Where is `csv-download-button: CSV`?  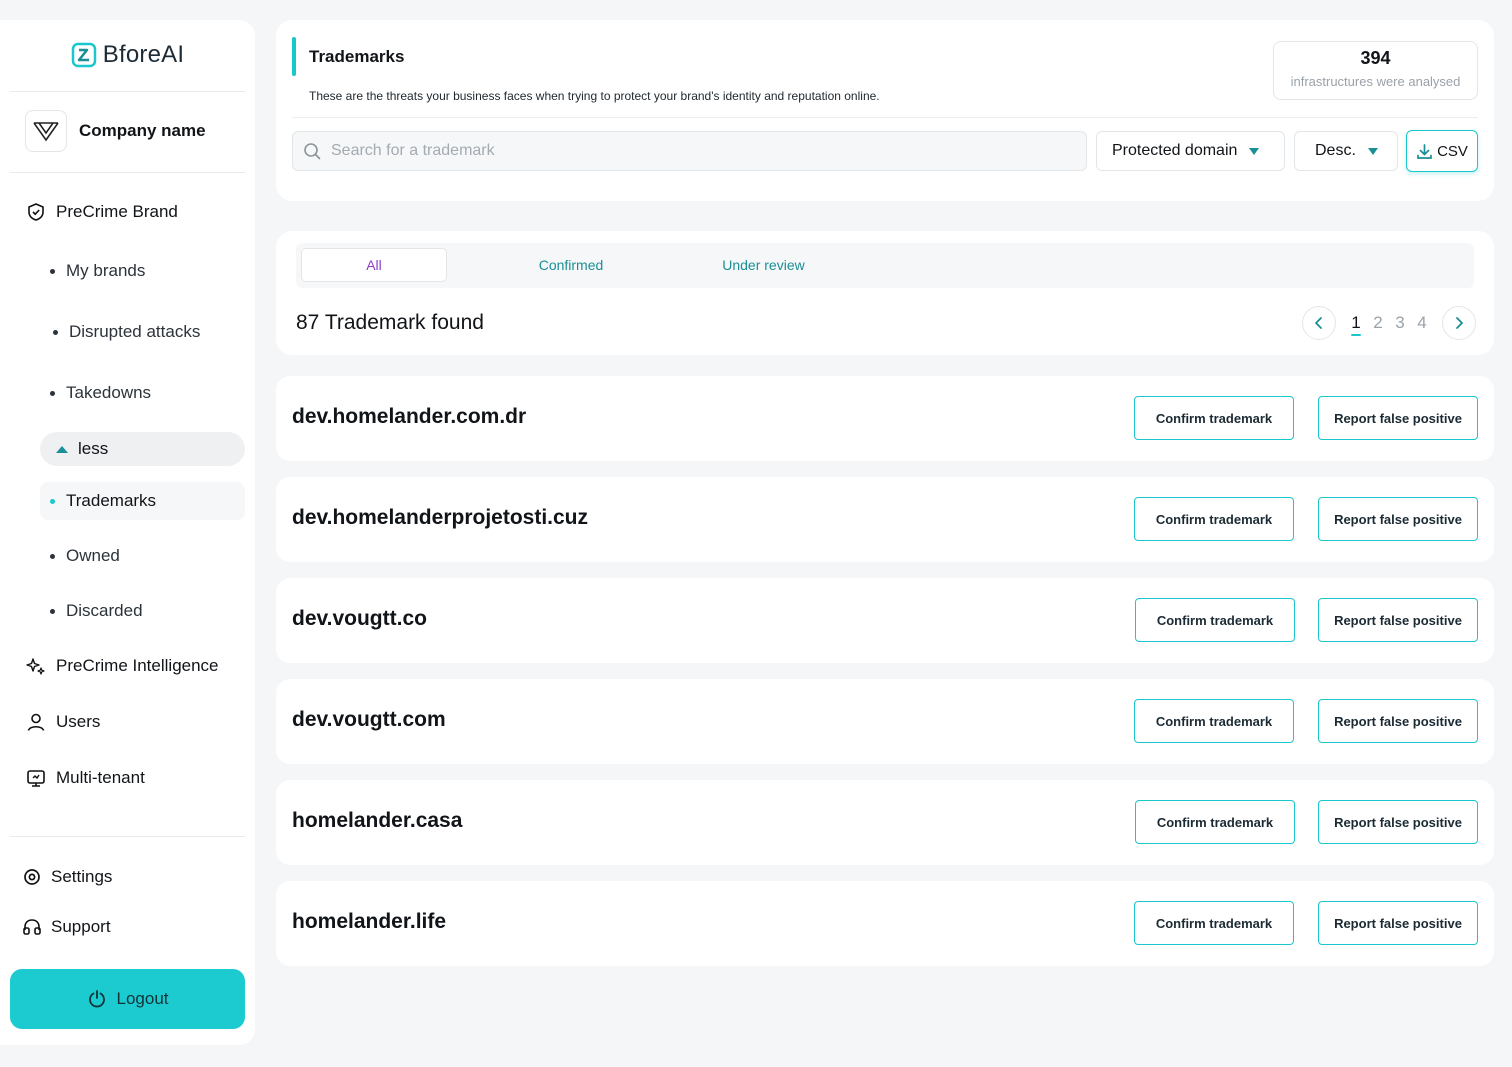
csv-download-button: CSV is located at coordinates (1442, 151).